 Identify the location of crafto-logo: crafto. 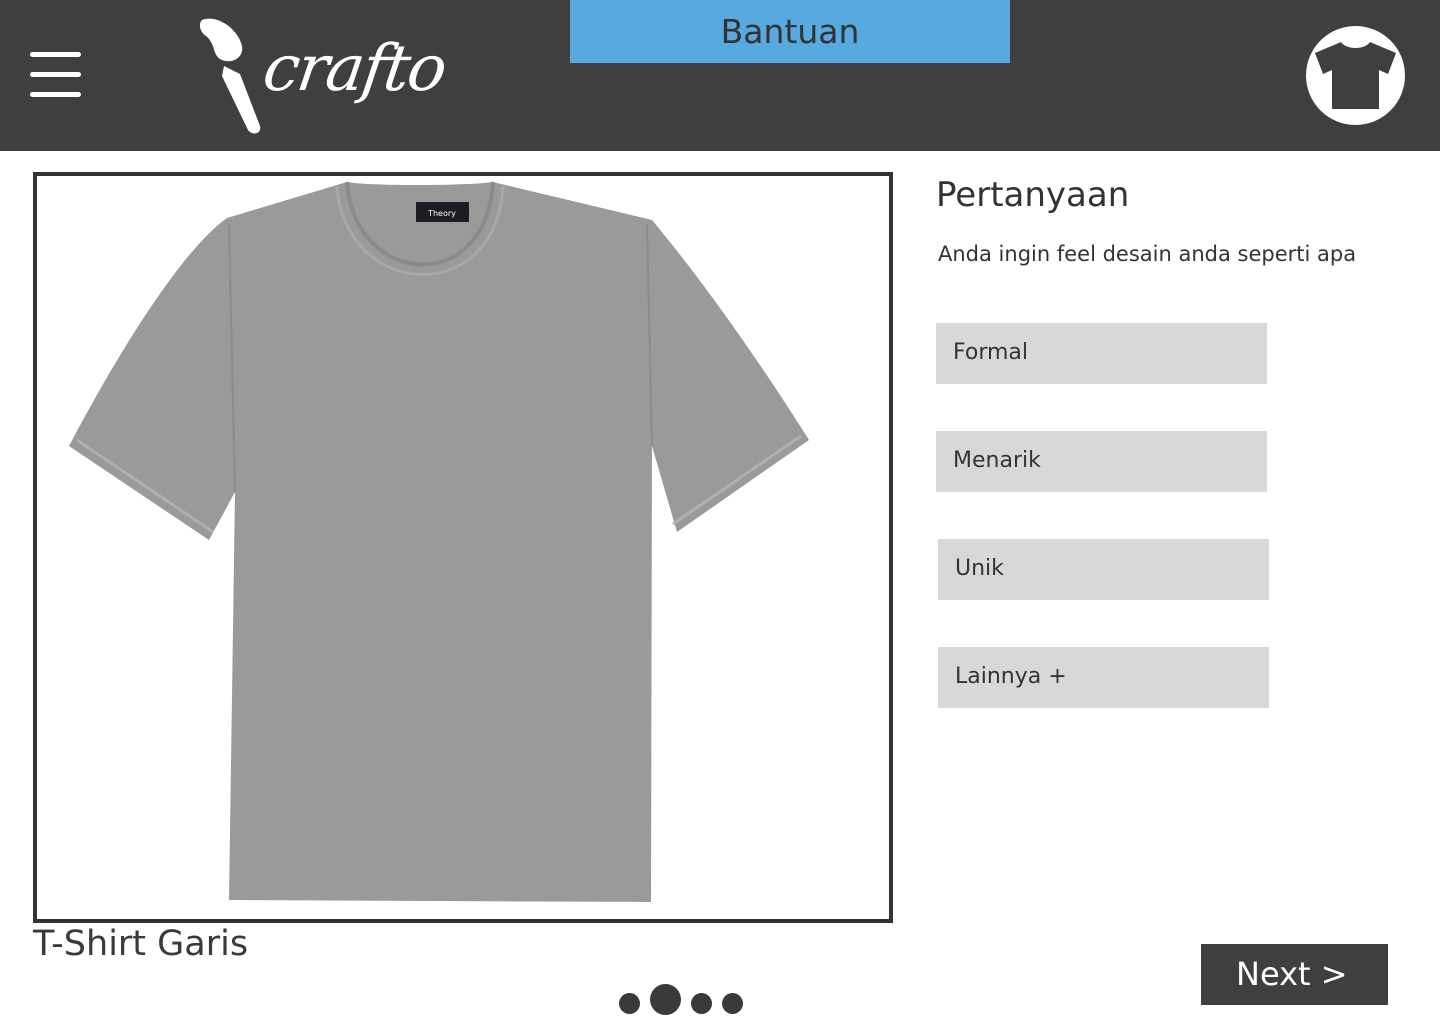
(323, 76).